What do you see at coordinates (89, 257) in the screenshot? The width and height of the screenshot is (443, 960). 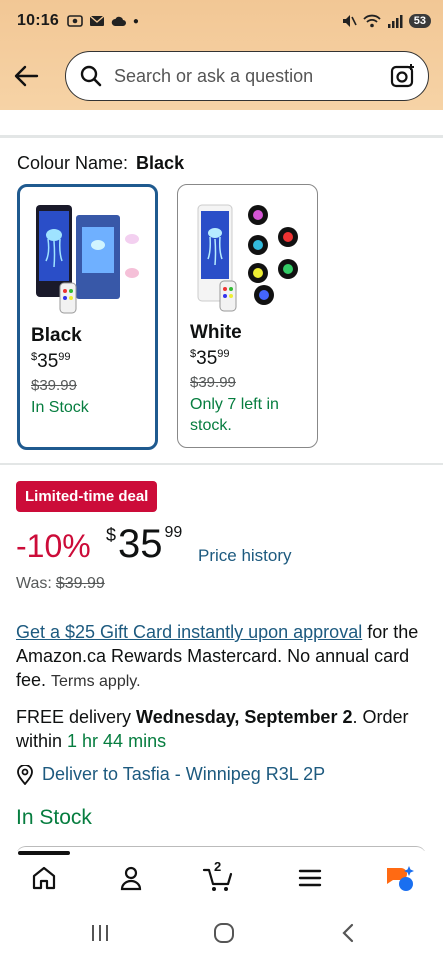 I see `product-image-black` at bounding box center [89, 257].